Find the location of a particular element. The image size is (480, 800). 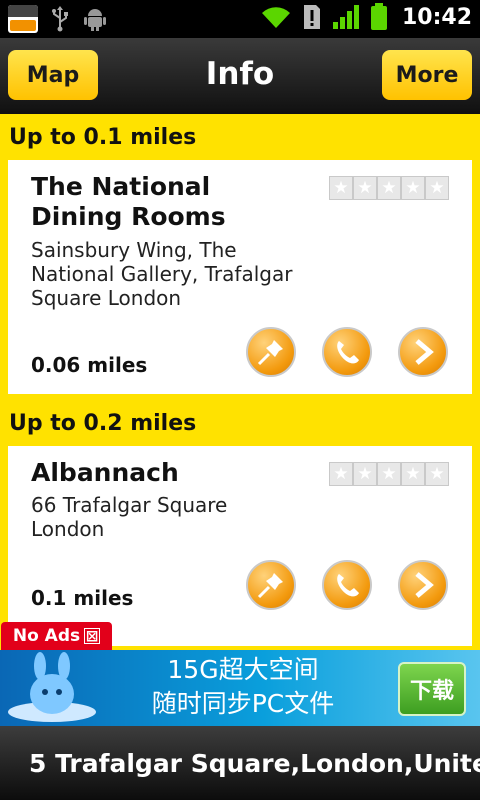

place-address: 66 Trafalgar Square London is located at coordinates (129, 517).